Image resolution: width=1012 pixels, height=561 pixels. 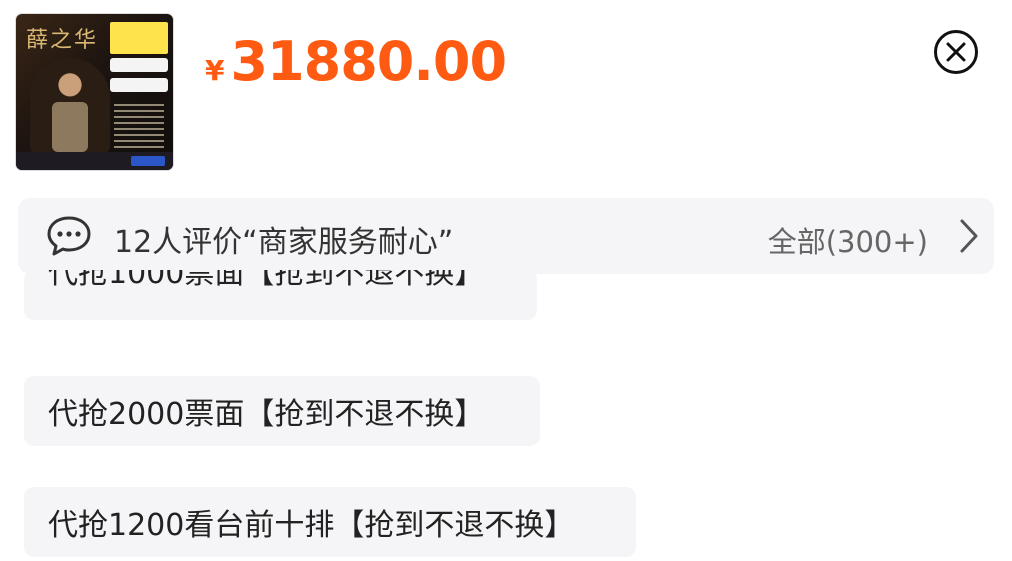 I want to click on ticket-option: 代抢2000票面【抢到不退不换】, so click(x=282, y=411).